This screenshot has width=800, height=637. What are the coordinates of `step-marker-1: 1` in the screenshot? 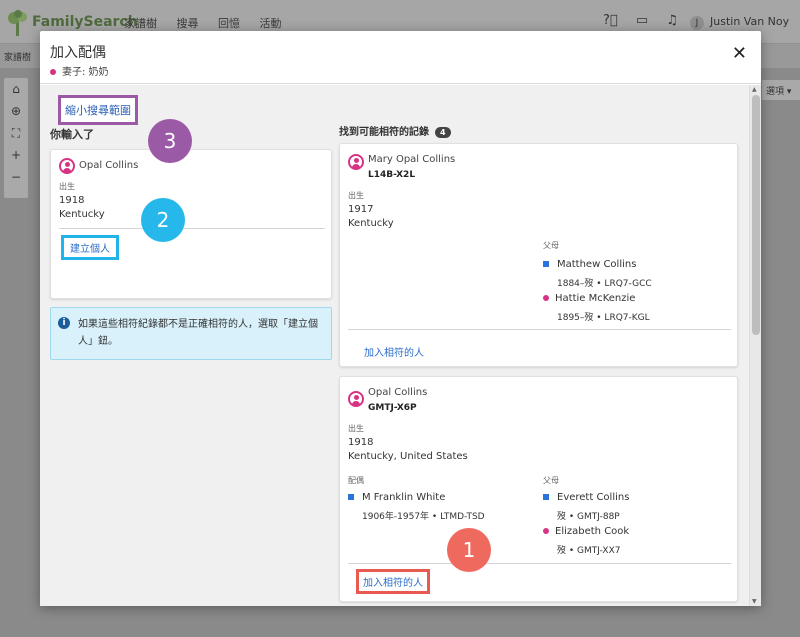 It's located at (469, 550).